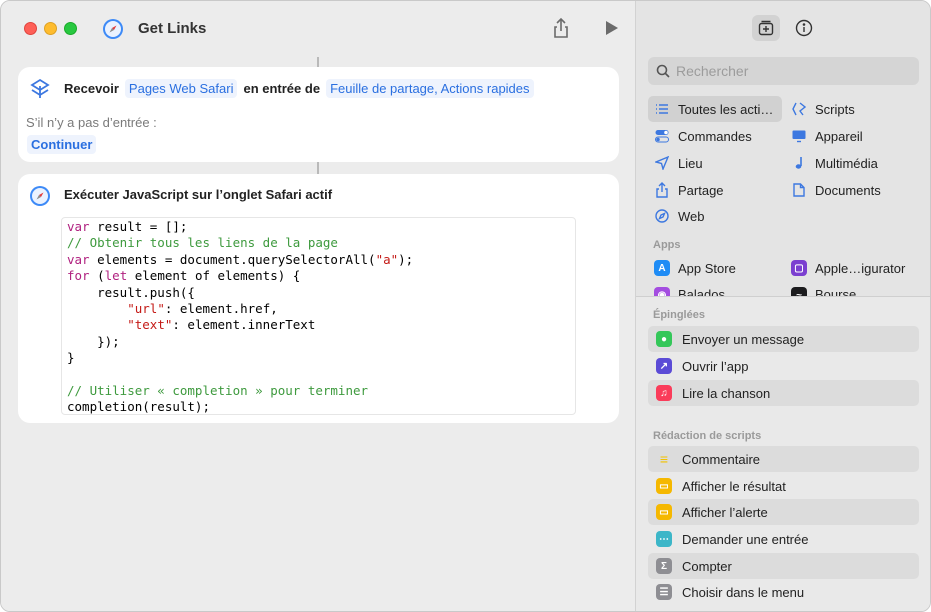 Image resolution: width=931 pixels, height=612 pixels. What do you see at coordinates (127, 226) in the screenshot?
I see `code-line: var result = [];` at bounding box center [127, 226].